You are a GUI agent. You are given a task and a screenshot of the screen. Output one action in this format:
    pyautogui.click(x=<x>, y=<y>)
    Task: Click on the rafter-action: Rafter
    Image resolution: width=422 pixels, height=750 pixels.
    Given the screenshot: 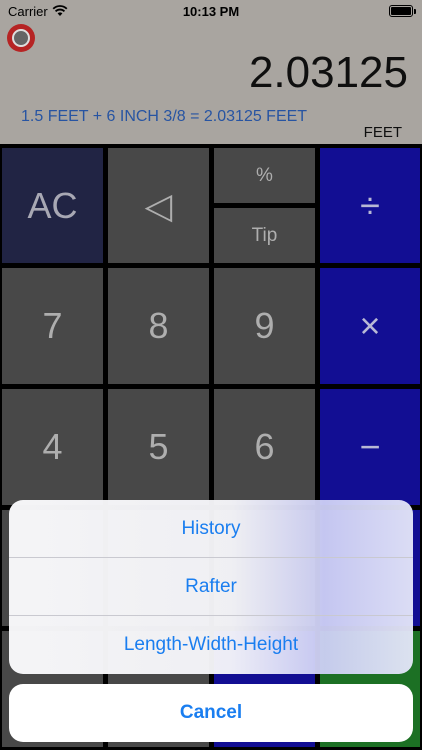 What is the action you would take?
    pyautogui.click(x=211, y=587)
    